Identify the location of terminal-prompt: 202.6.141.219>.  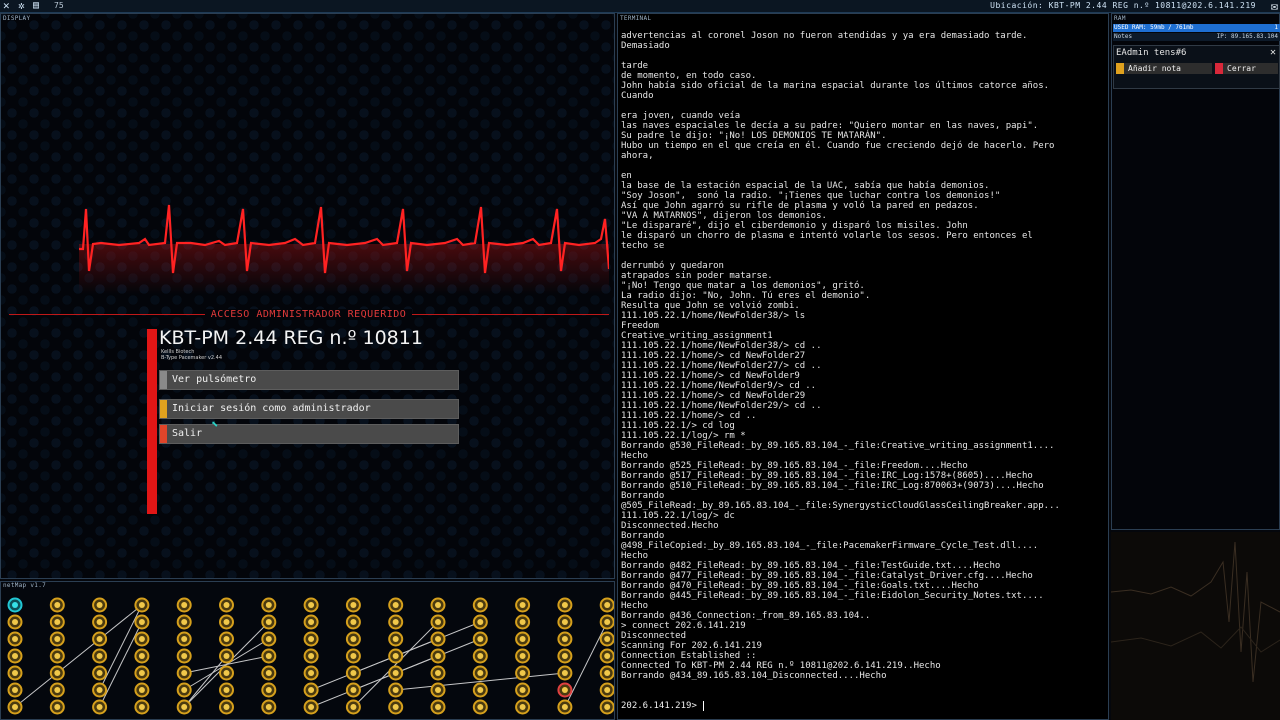
(662, 706).